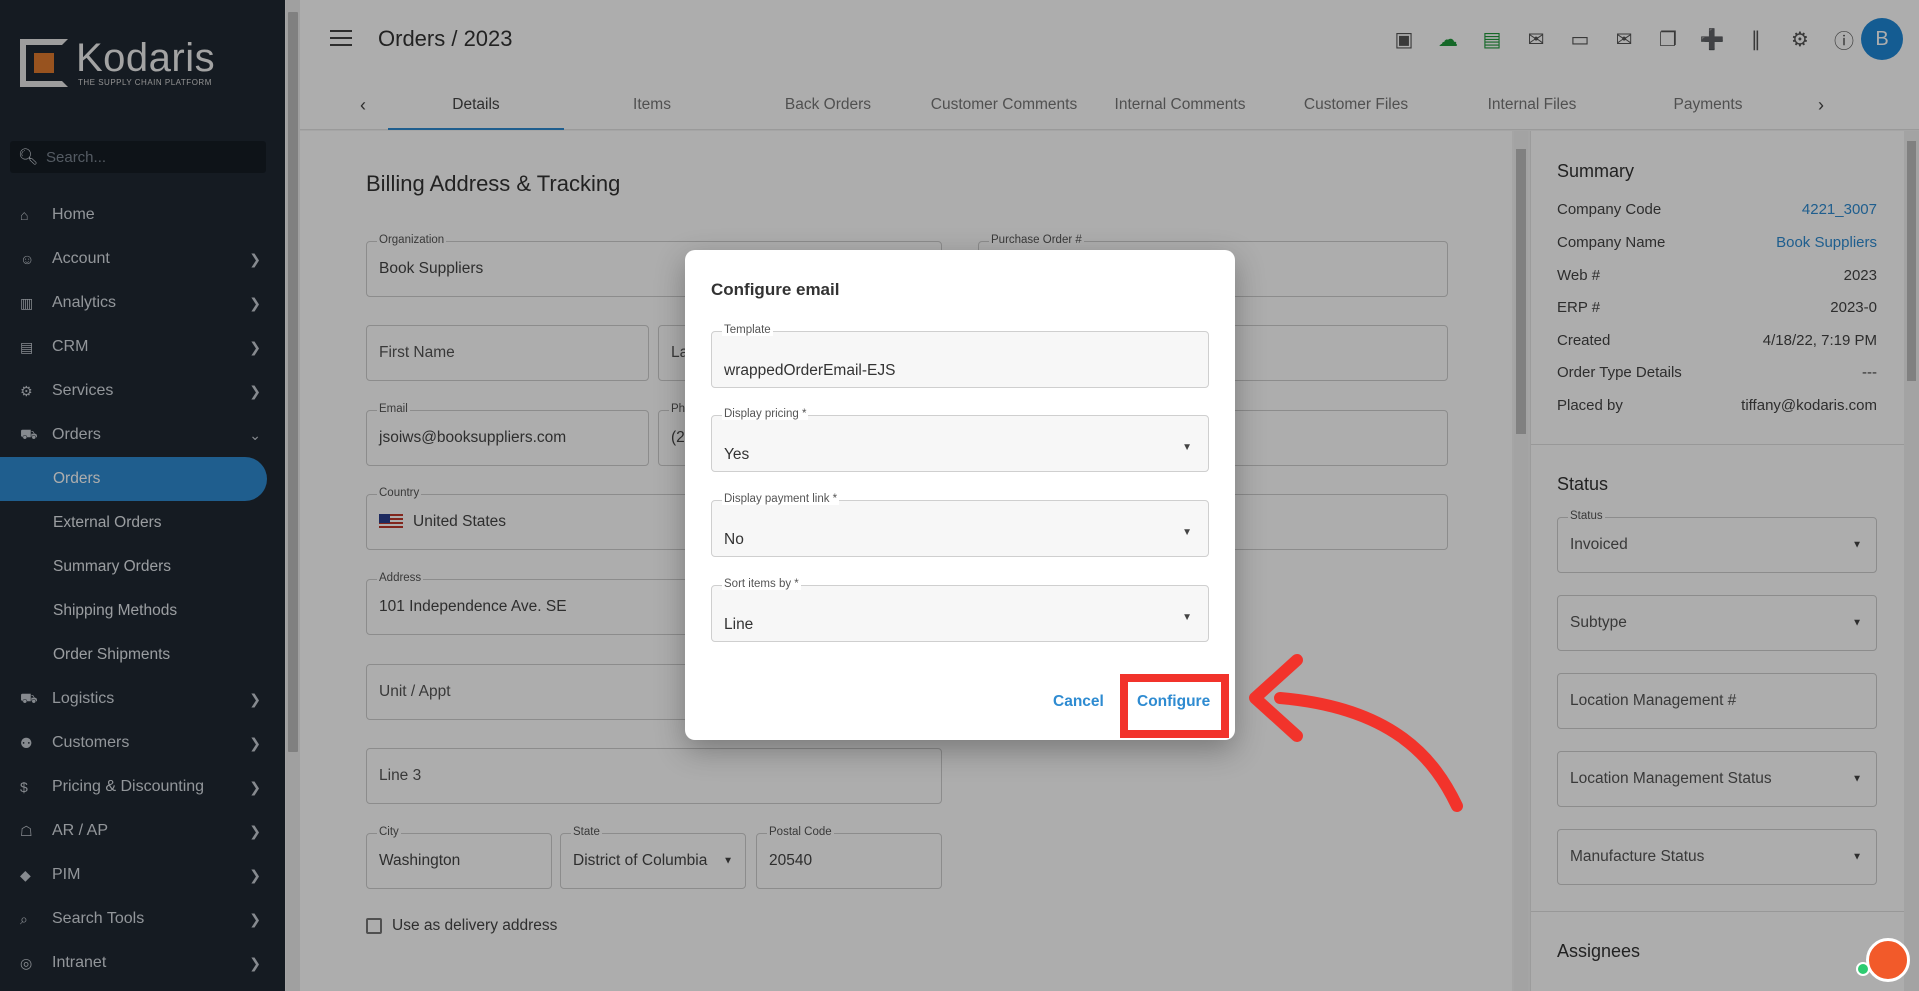  I want to click on display-payment-link-select: Display payment link * No ▼, so click(960, 525).